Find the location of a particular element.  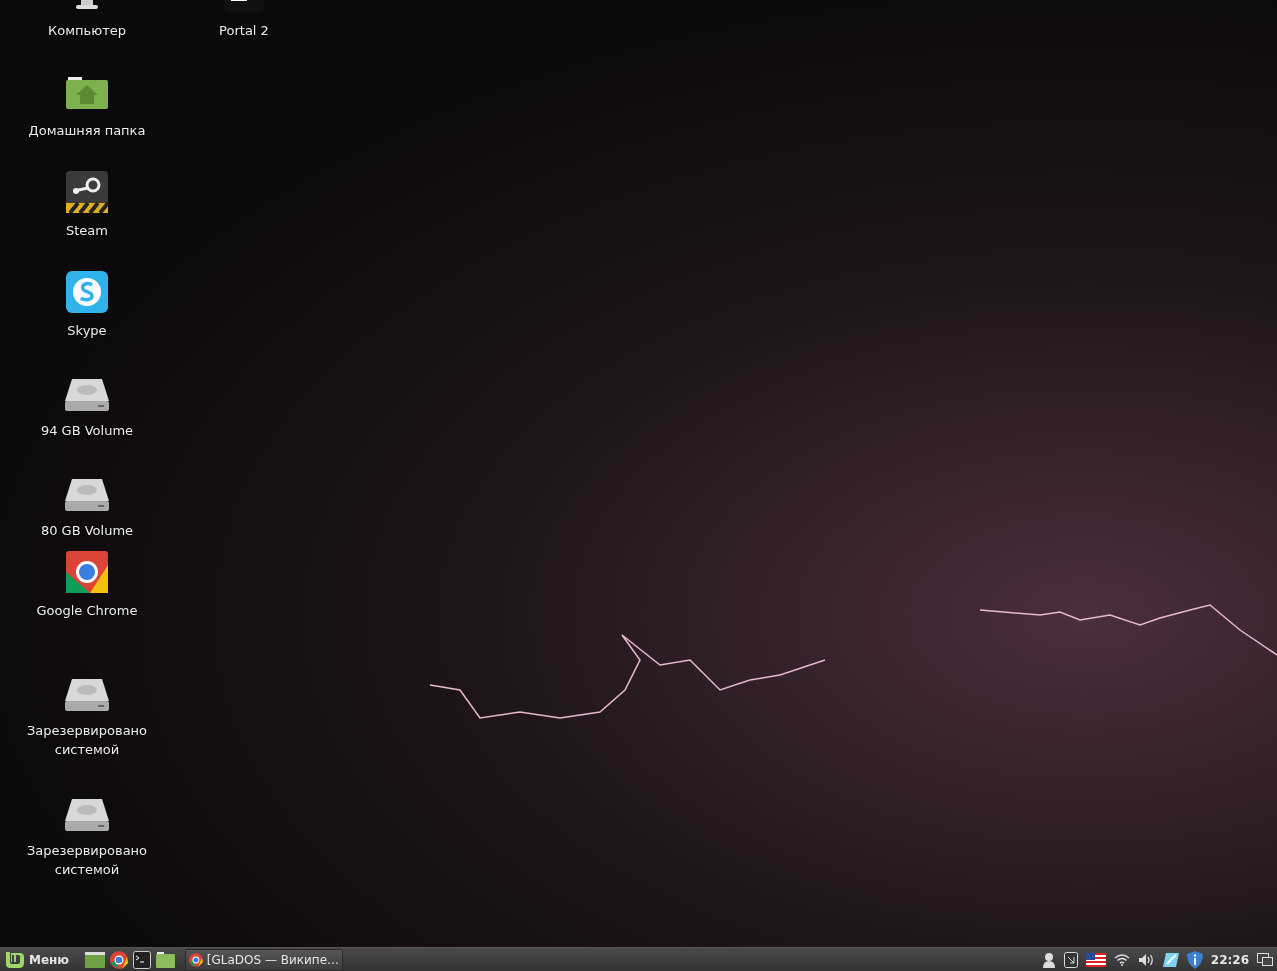

shortcut-label: Portal 2 is located at coordinates (244, 31).